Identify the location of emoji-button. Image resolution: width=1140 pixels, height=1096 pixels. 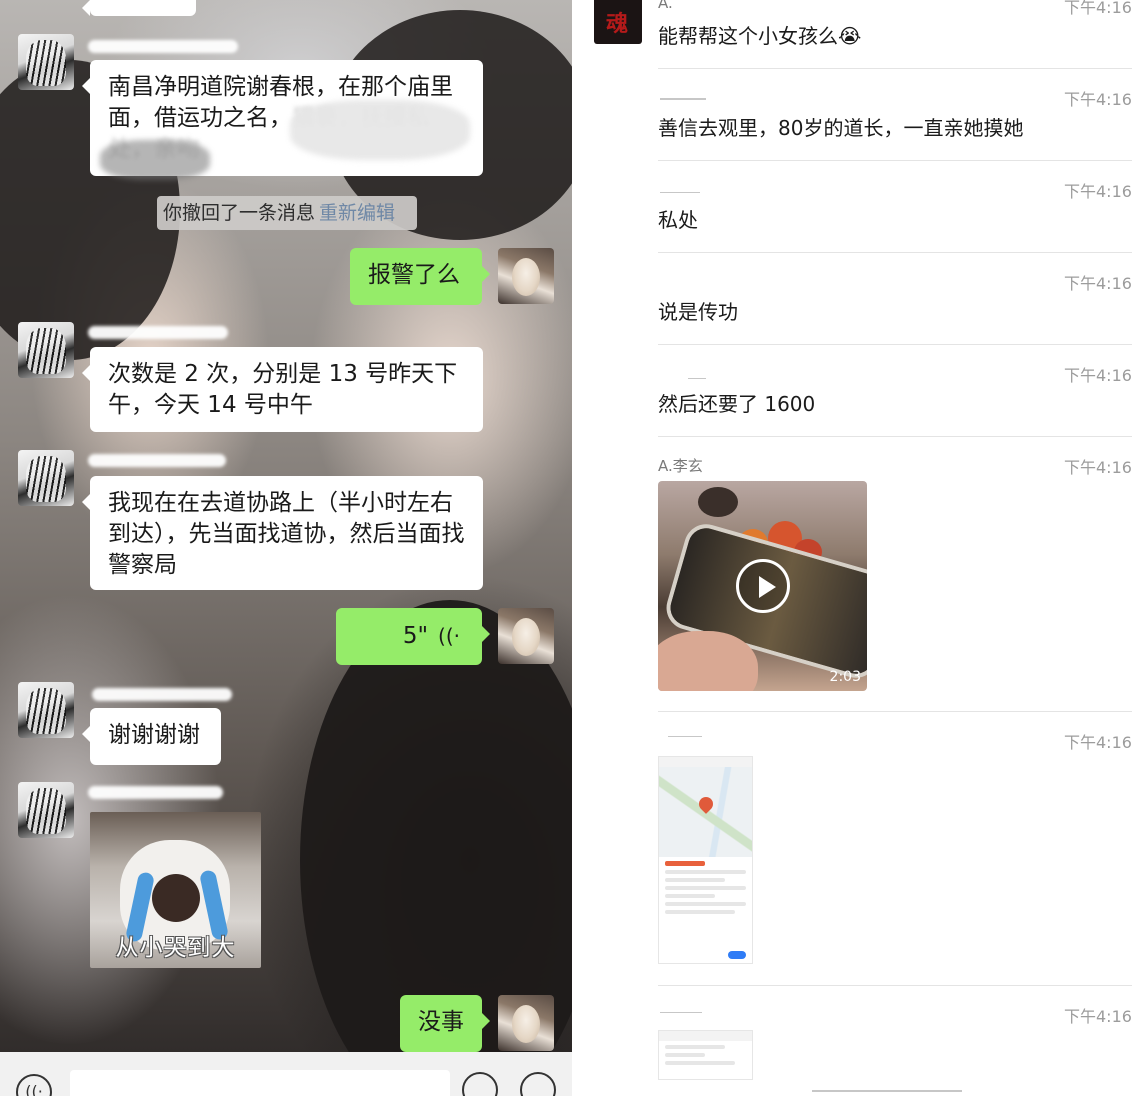
(480, 1084).